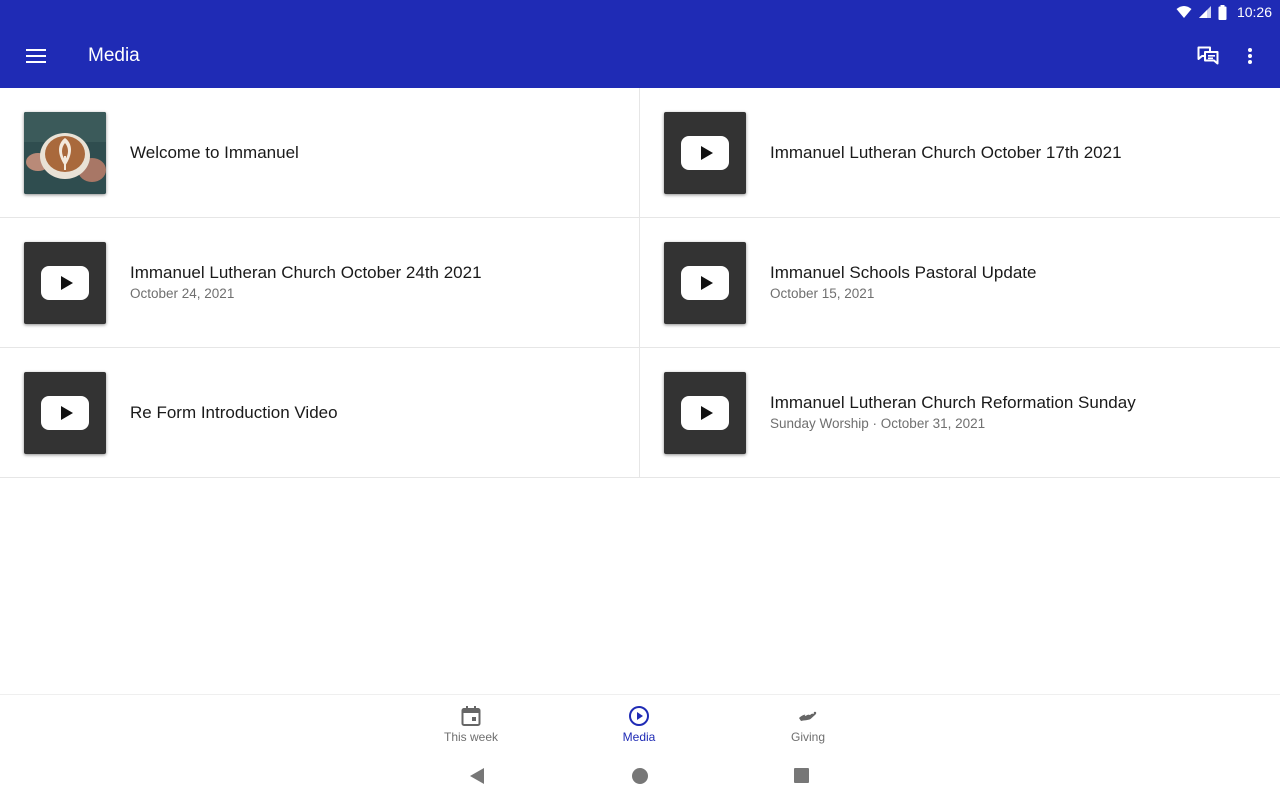 The width and height of the screenshot is (1280, 800). I want to click on media-thumbnail-photo, so click(65, 153).